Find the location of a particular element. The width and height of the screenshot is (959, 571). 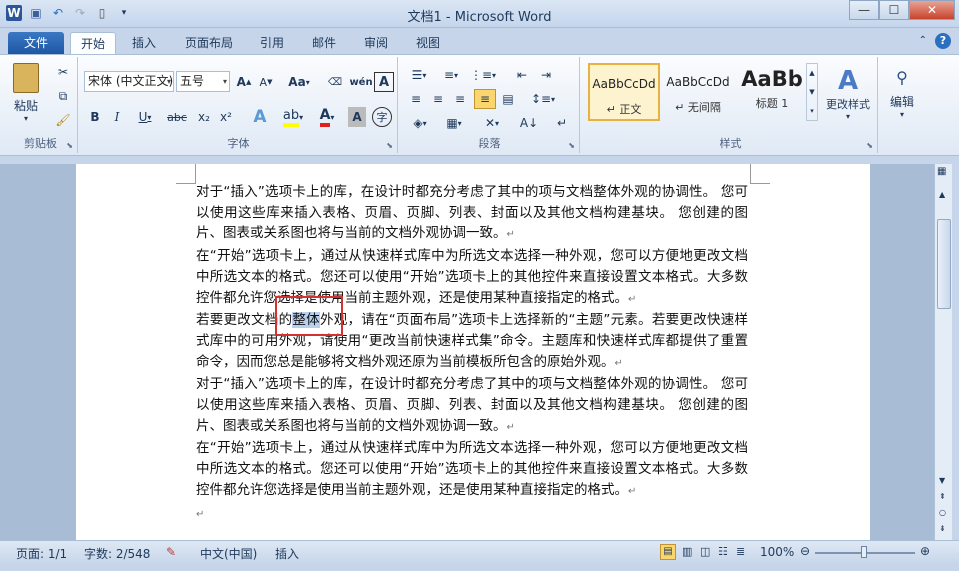

tab-page-layout: 页面布局 is located at coordinates (209, 43).